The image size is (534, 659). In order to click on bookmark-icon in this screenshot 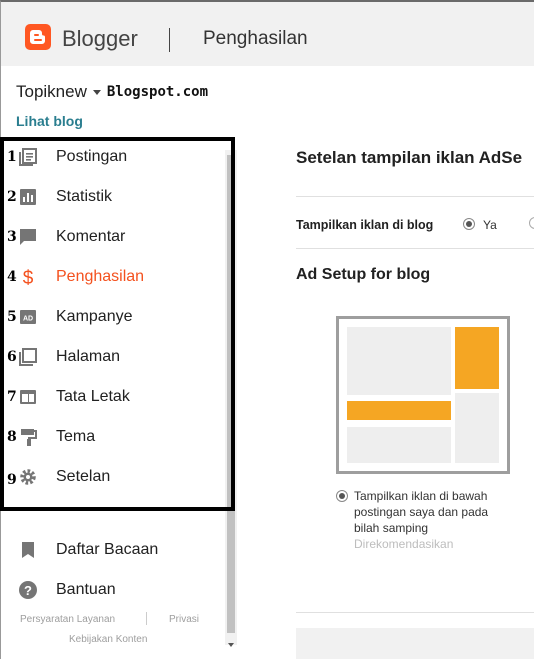, I will do `click(28, 550)`.